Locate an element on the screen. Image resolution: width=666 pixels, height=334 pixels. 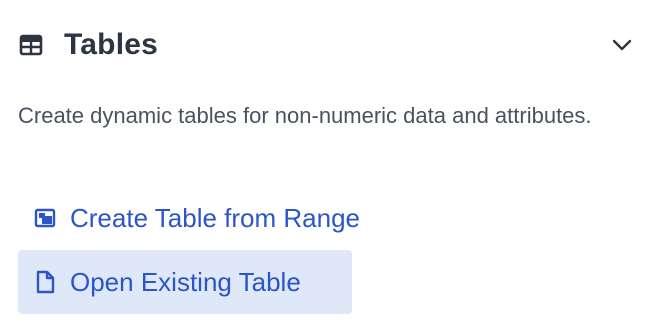
file-icon is located at coordinates (45, 282).